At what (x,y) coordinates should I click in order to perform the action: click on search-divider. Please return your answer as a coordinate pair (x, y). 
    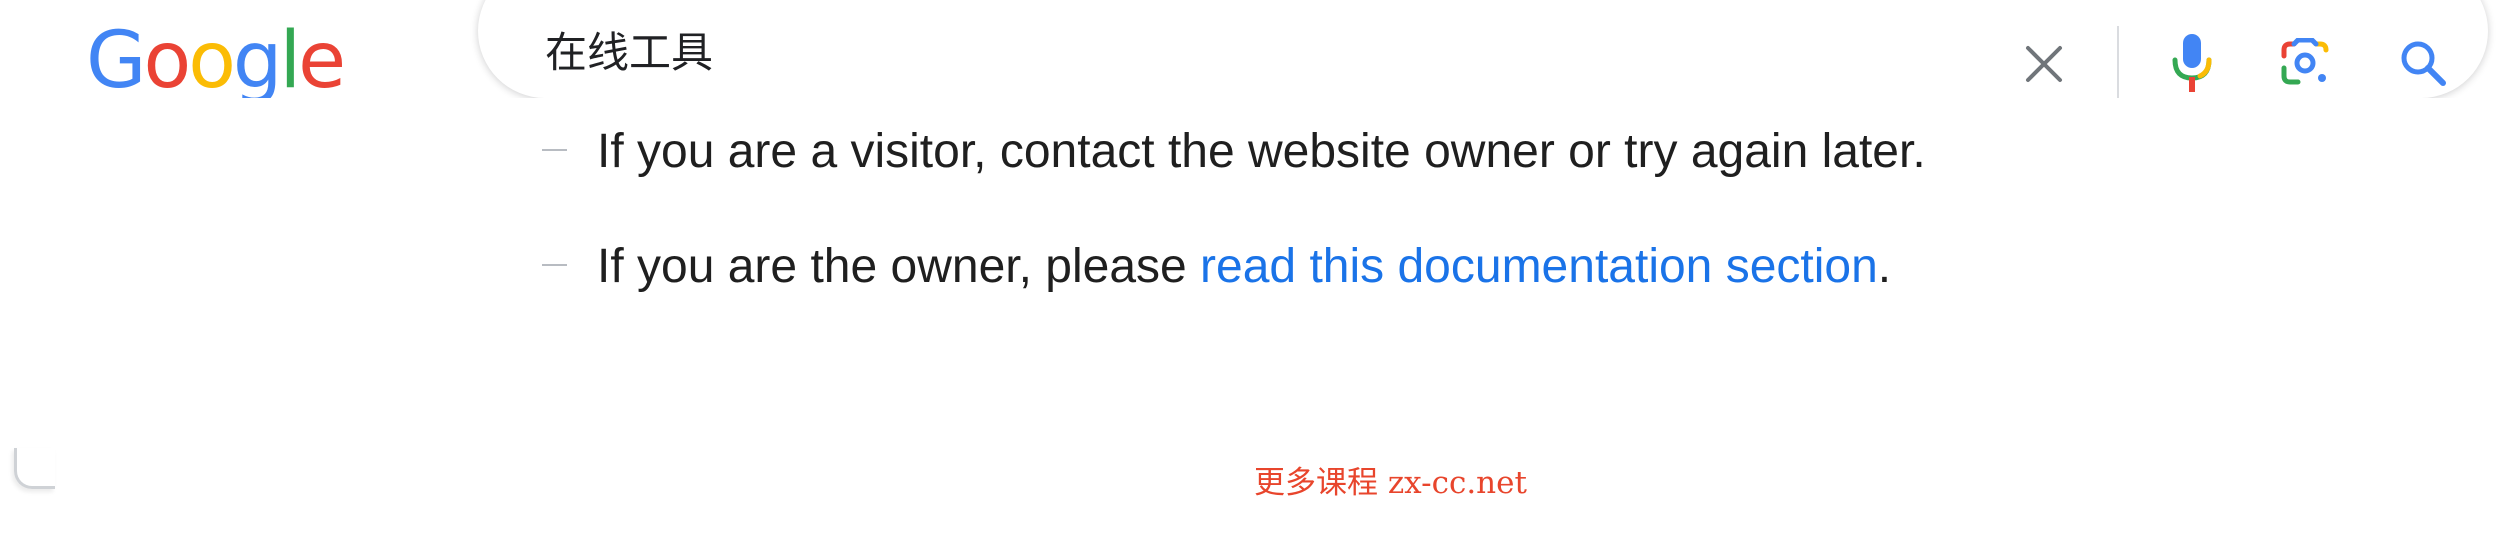
    Looking at the image, I should click on (2118, 62).